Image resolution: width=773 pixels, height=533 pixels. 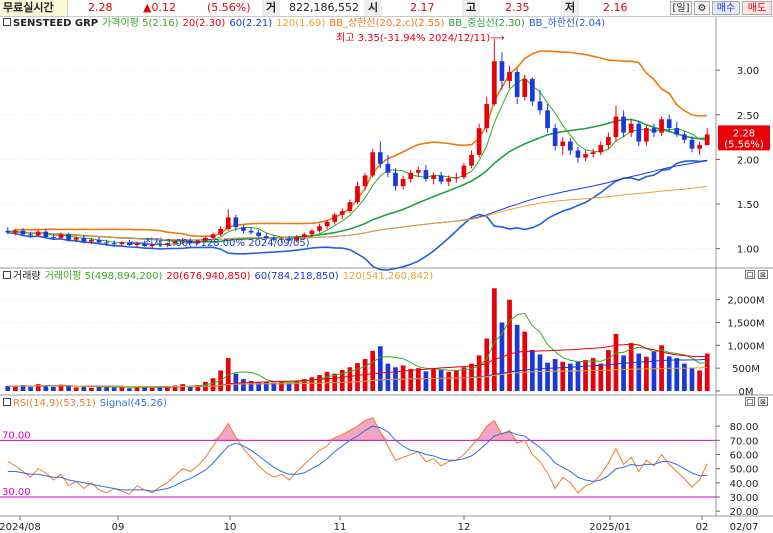 I want to click on sell-button: 매도, so click(x=757, y=8).